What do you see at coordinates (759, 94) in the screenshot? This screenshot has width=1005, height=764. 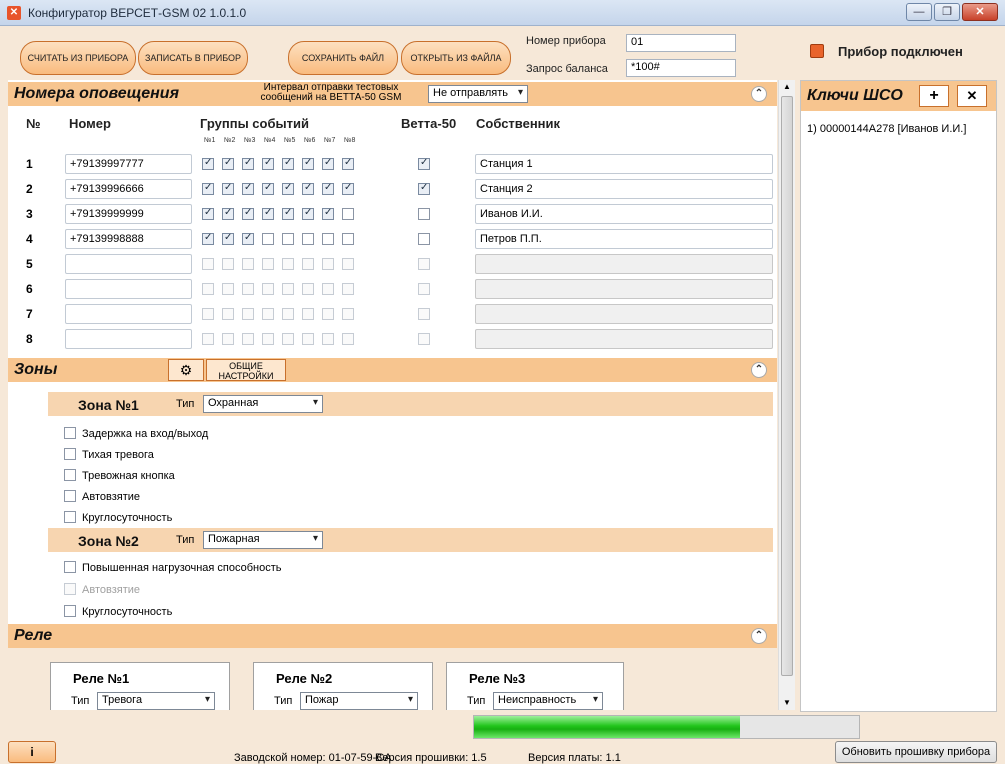 I see `notify-collapse-icon: ⌃` at bounding box center [759, 94].